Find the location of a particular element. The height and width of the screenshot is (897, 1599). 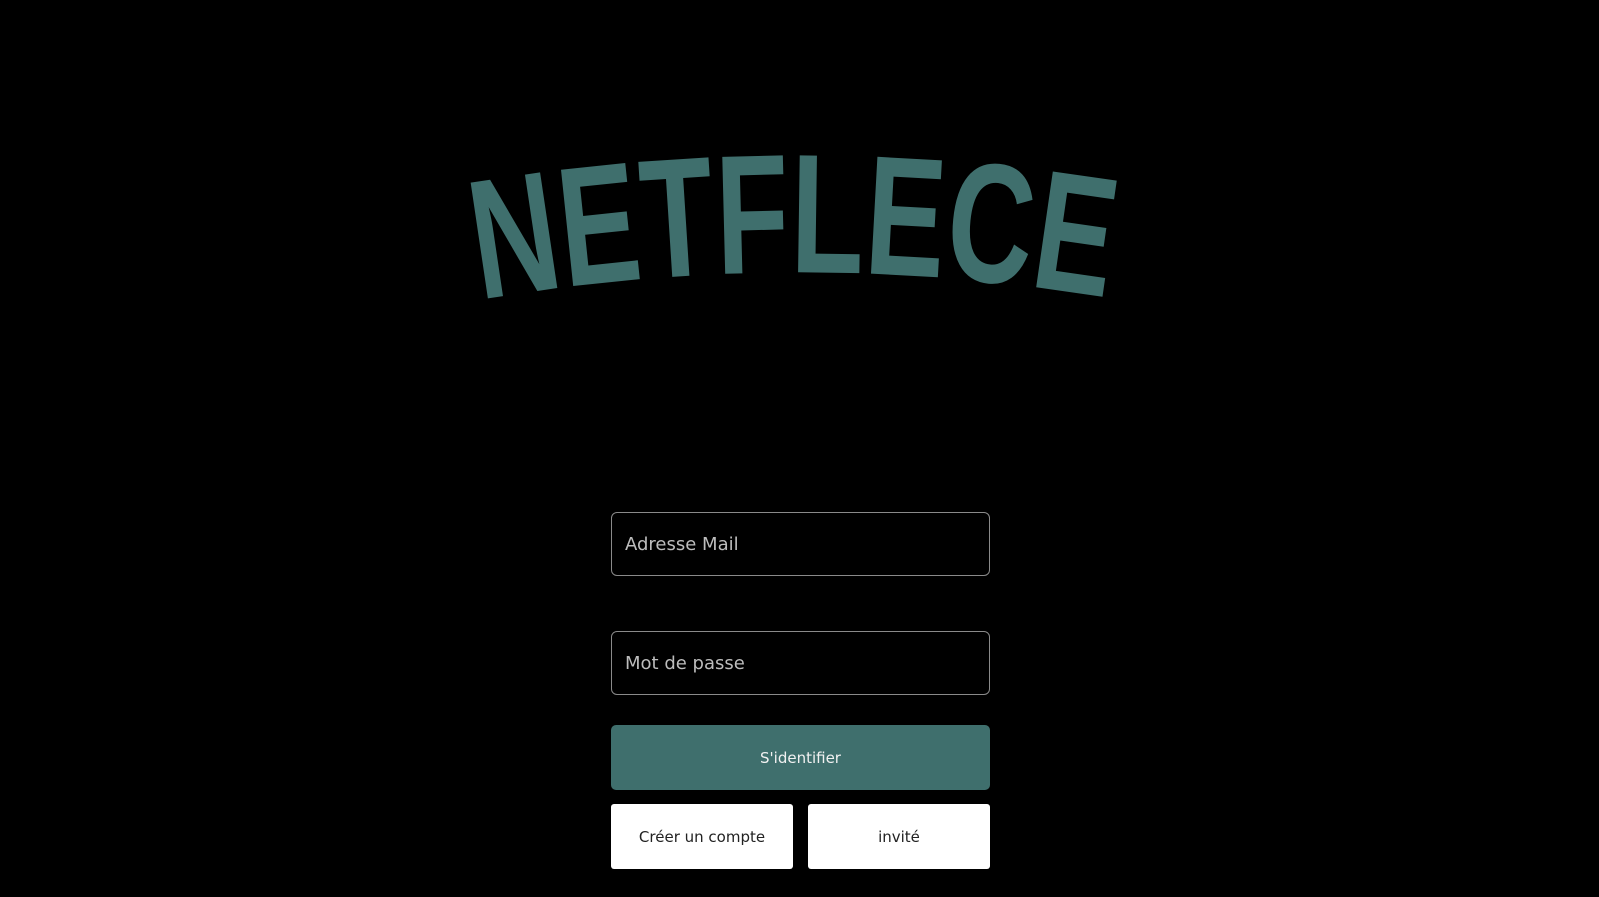

password-field is located at coordinates (800, 663).